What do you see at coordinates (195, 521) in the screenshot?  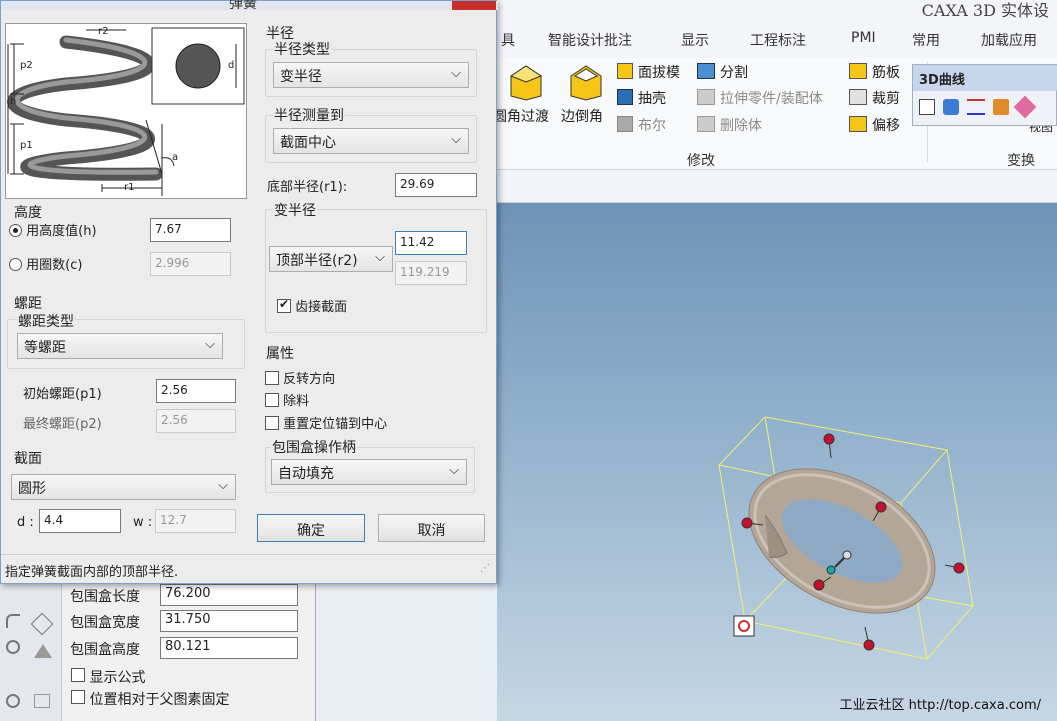 I see `section-w-input: 12.7` at bounding box center [195, 521].